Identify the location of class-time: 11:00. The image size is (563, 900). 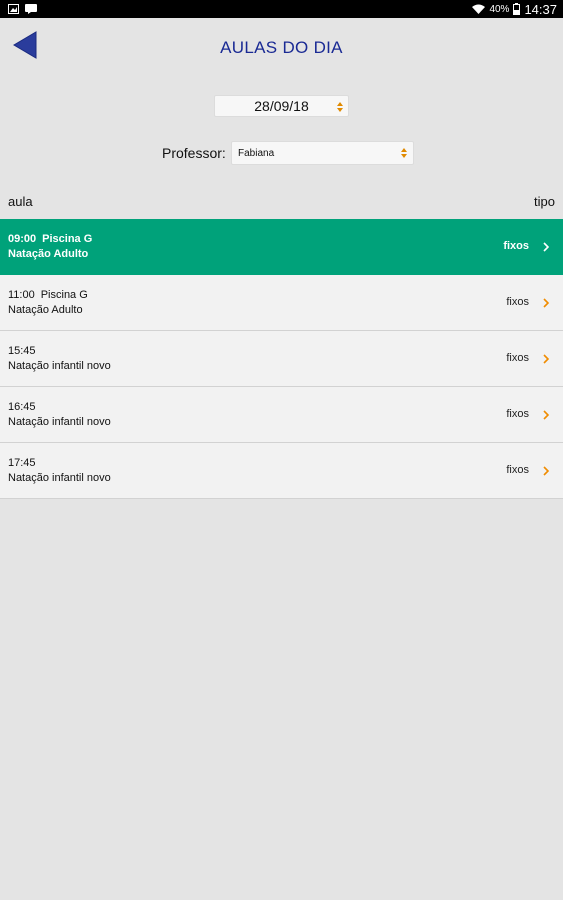
(21, 295).